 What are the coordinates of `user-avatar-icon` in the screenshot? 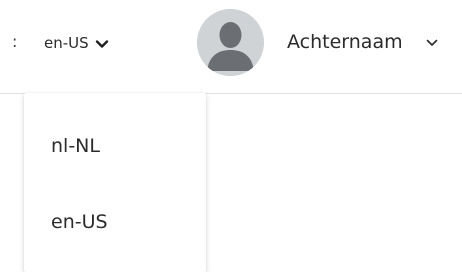 It's located at (230, 42).